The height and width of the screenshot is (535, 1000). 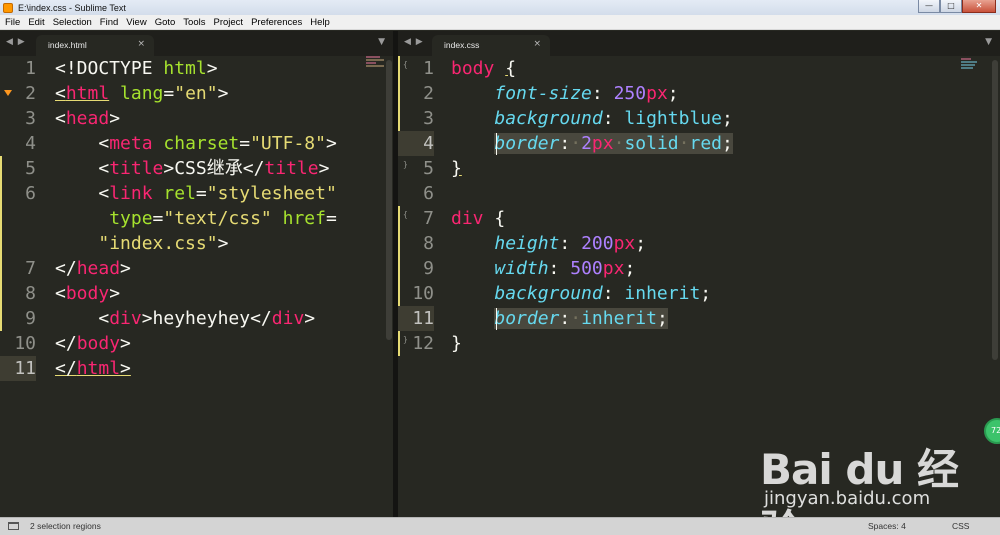 I want to click on css-number: 250, so click(x=630, y=93).